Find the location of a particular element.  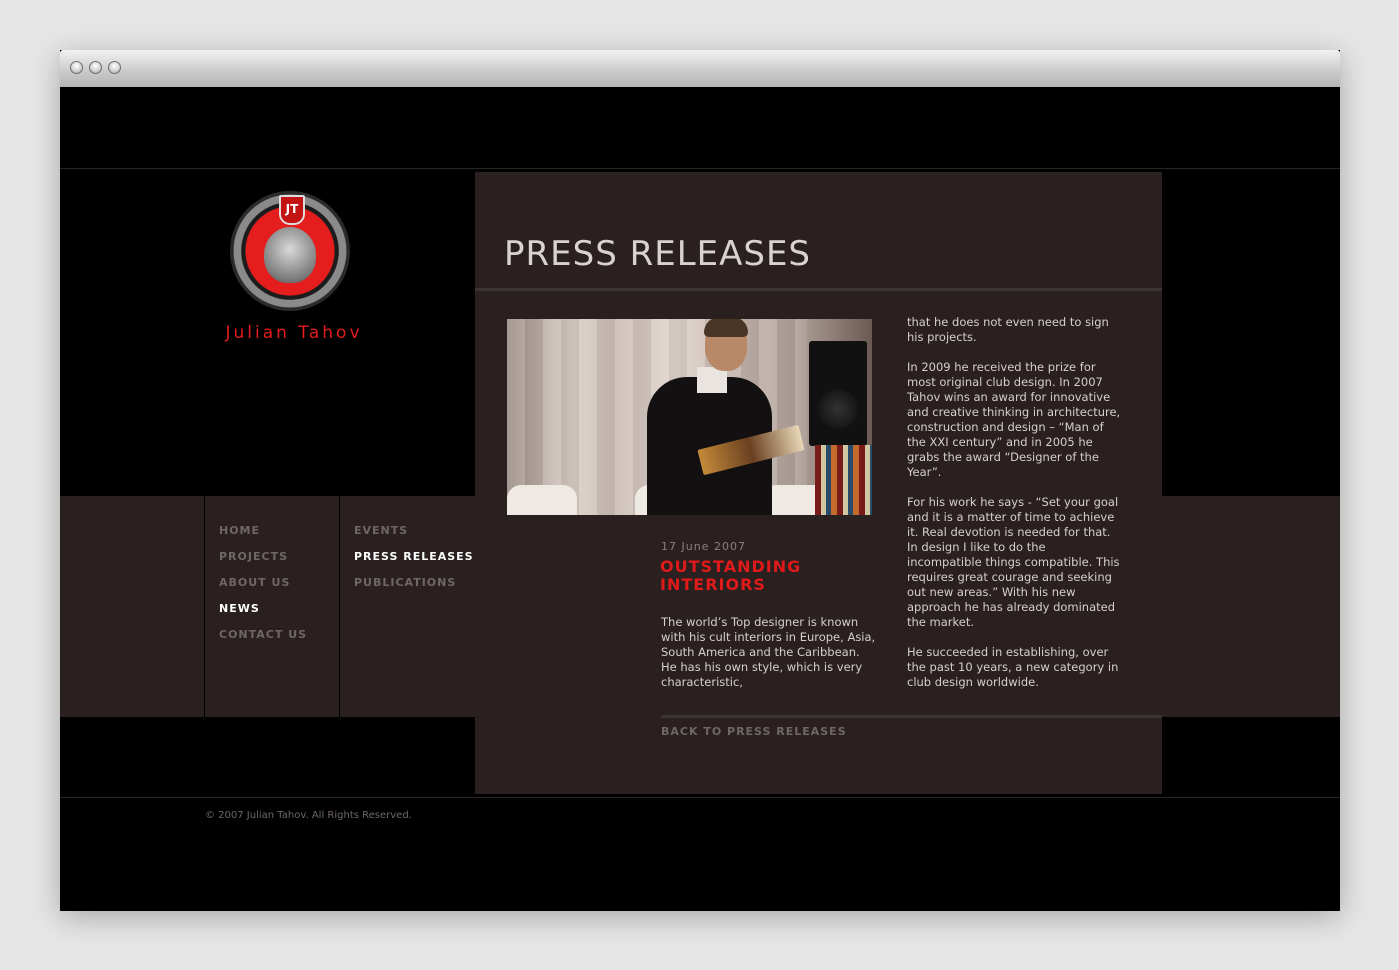

nav-news: NEWS is located at coordinates (239, 608).